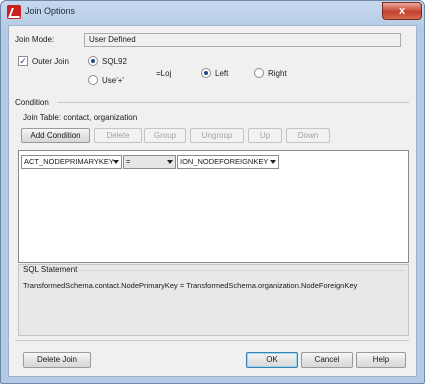 Image resolution: width=425 pixels, height=384 pixels. Describe the element at coordinates (217, 135) in the screenshot. I see `ungroup-button: Ungroup` at that location.